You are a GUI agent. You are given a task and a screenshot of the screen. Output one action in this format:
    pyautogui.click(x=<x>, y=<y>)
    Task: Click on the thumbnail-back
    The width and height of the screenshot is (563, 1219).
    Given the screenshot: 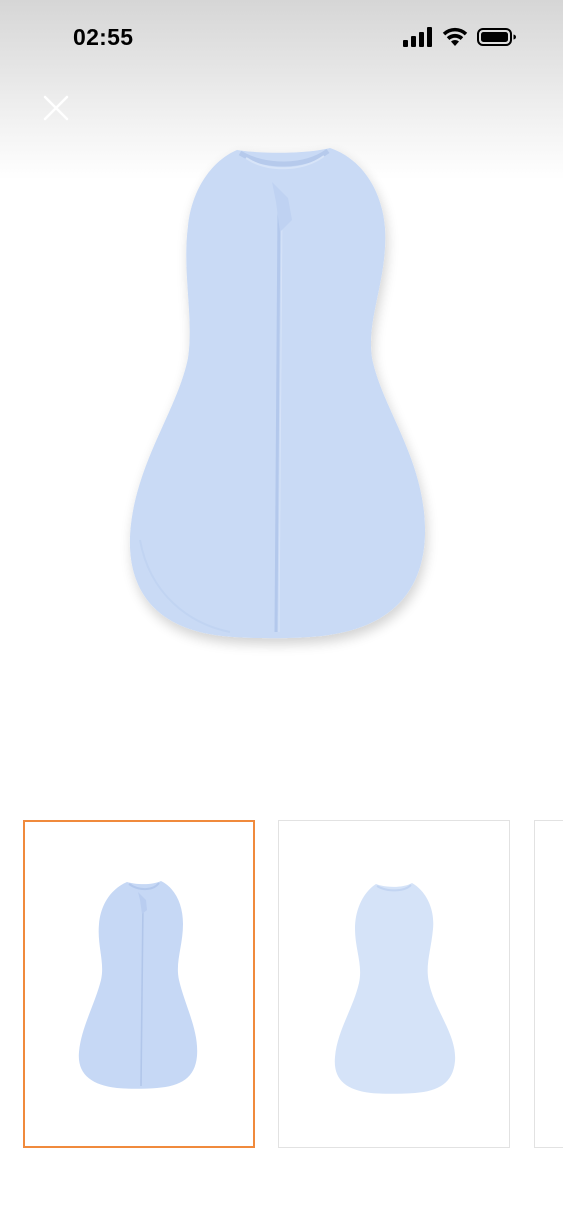 What is the action you would take?
    pyautogui.click(x=394, y=984)
    